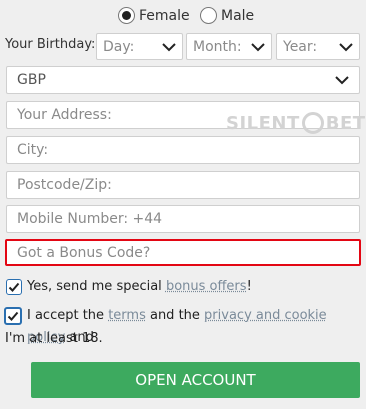  I want to click on birthday-year-select: Year:, so click(318, 46).